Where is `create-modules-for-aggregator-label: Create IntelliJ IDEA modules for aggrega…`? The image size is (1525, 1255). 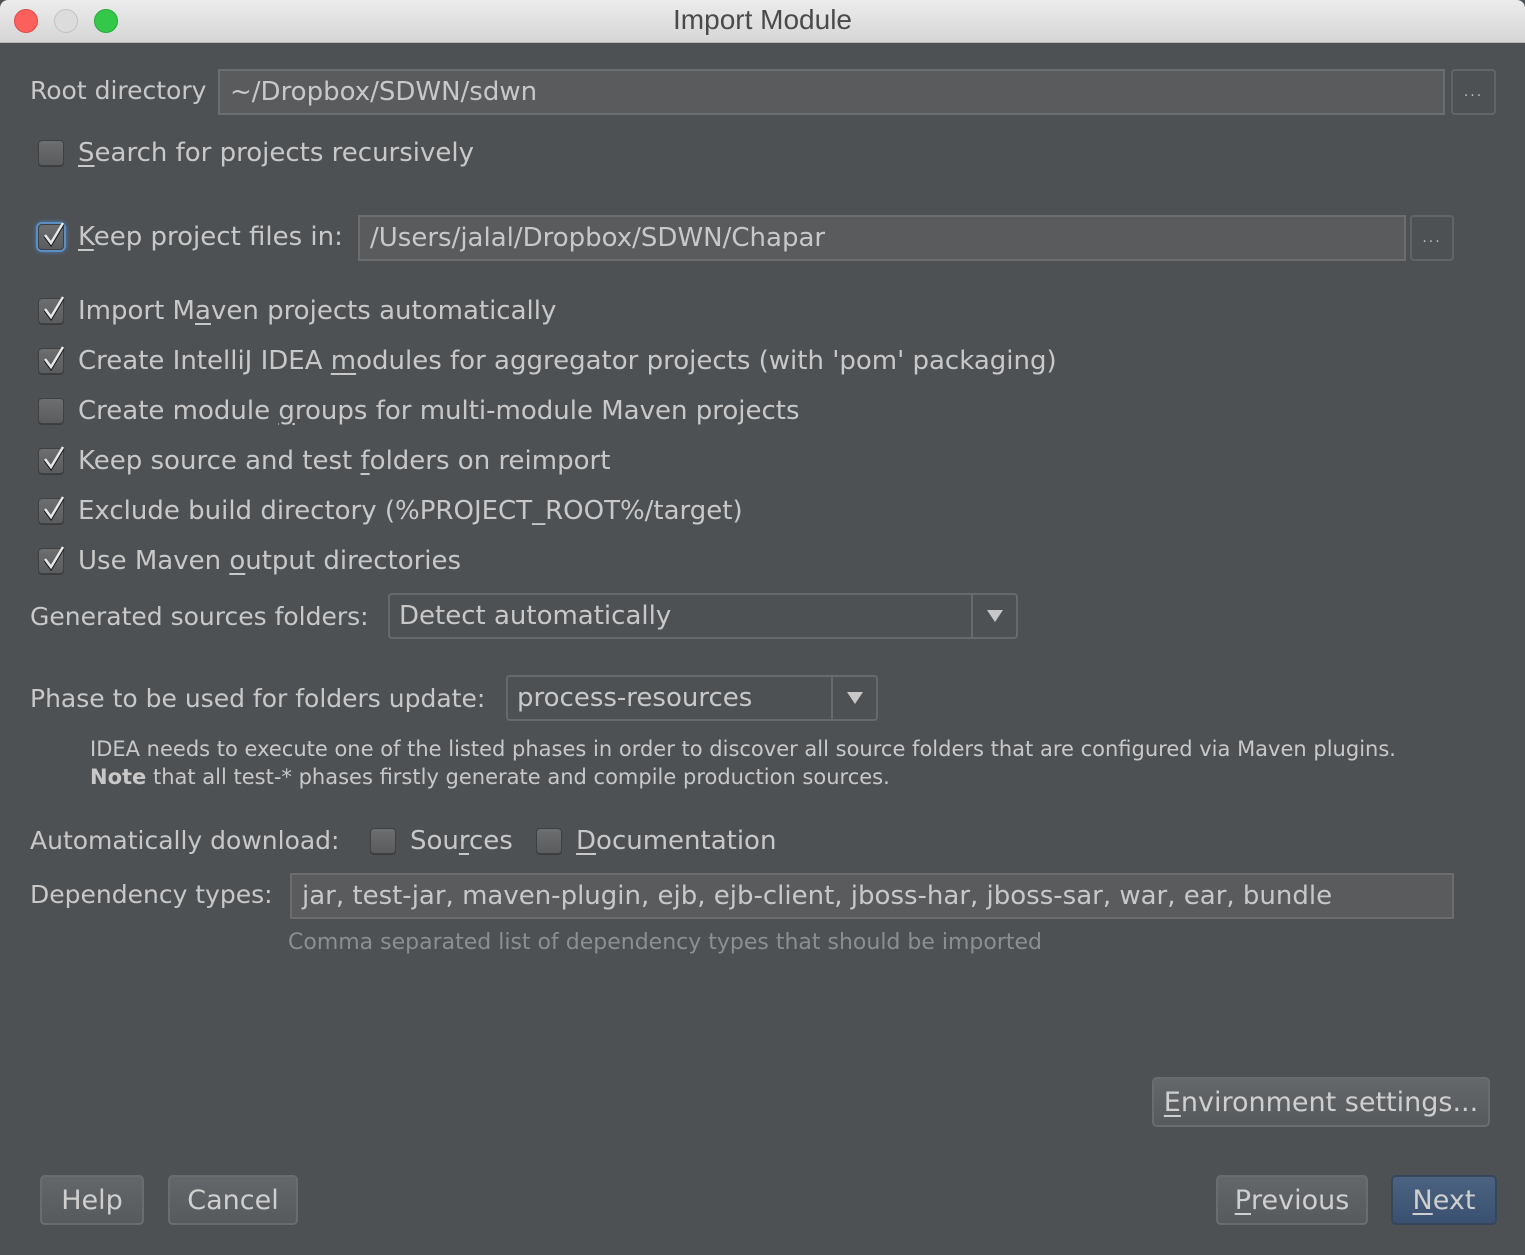
create-modules-for-aggregator-label: Create IntelliJ IDEA modules for aggrega… is located at coordinates (567, 361).